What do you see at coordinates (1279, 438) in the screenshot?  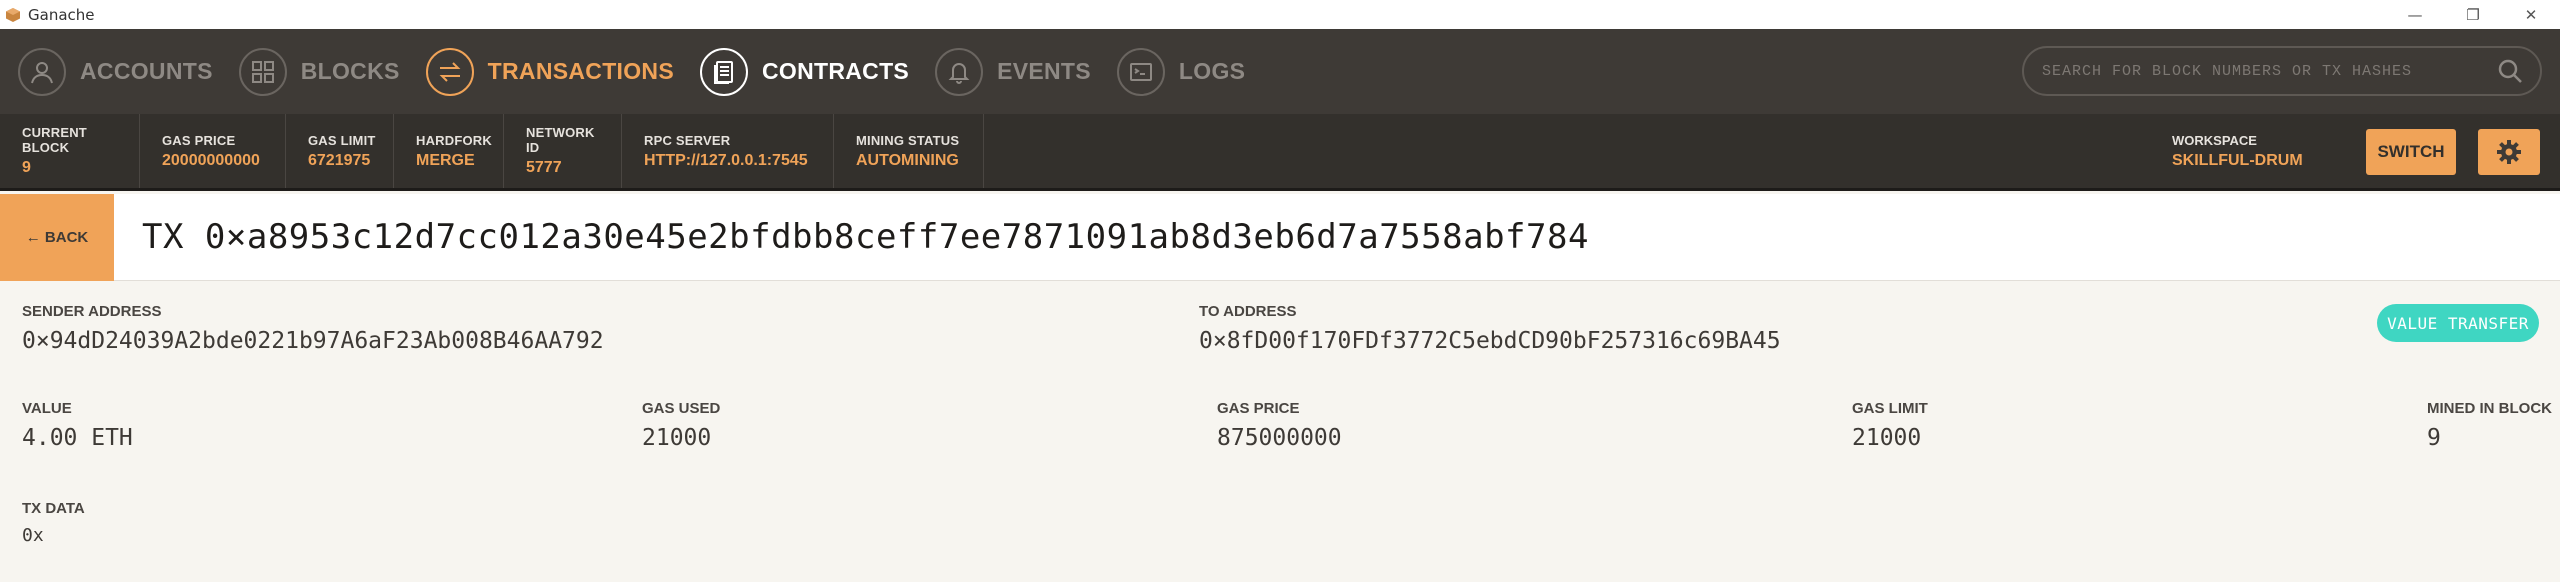 I see `tx-gas-price-value: 875000000` at bounding box center [1279, 438].